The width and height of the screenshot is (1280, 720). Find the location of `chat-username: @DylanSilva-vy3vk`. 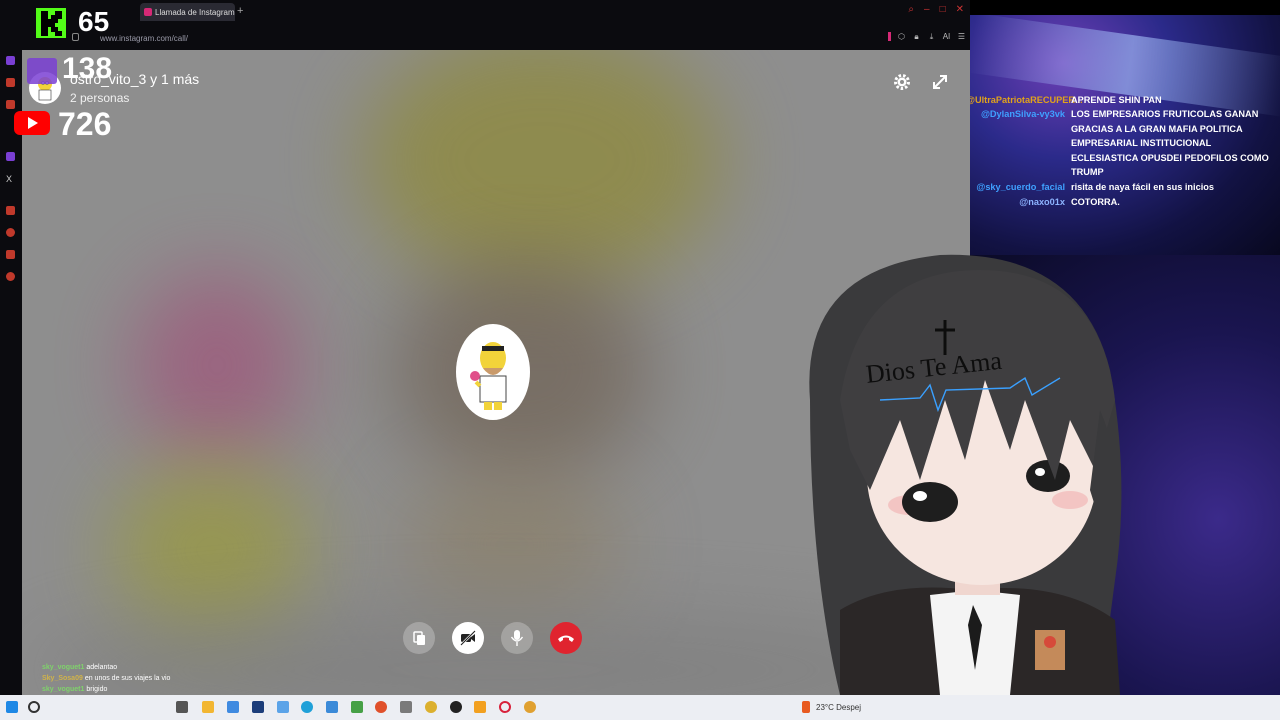

chat-username: @DylanSilva-vy3vk is located at coordinates (1022, 114).